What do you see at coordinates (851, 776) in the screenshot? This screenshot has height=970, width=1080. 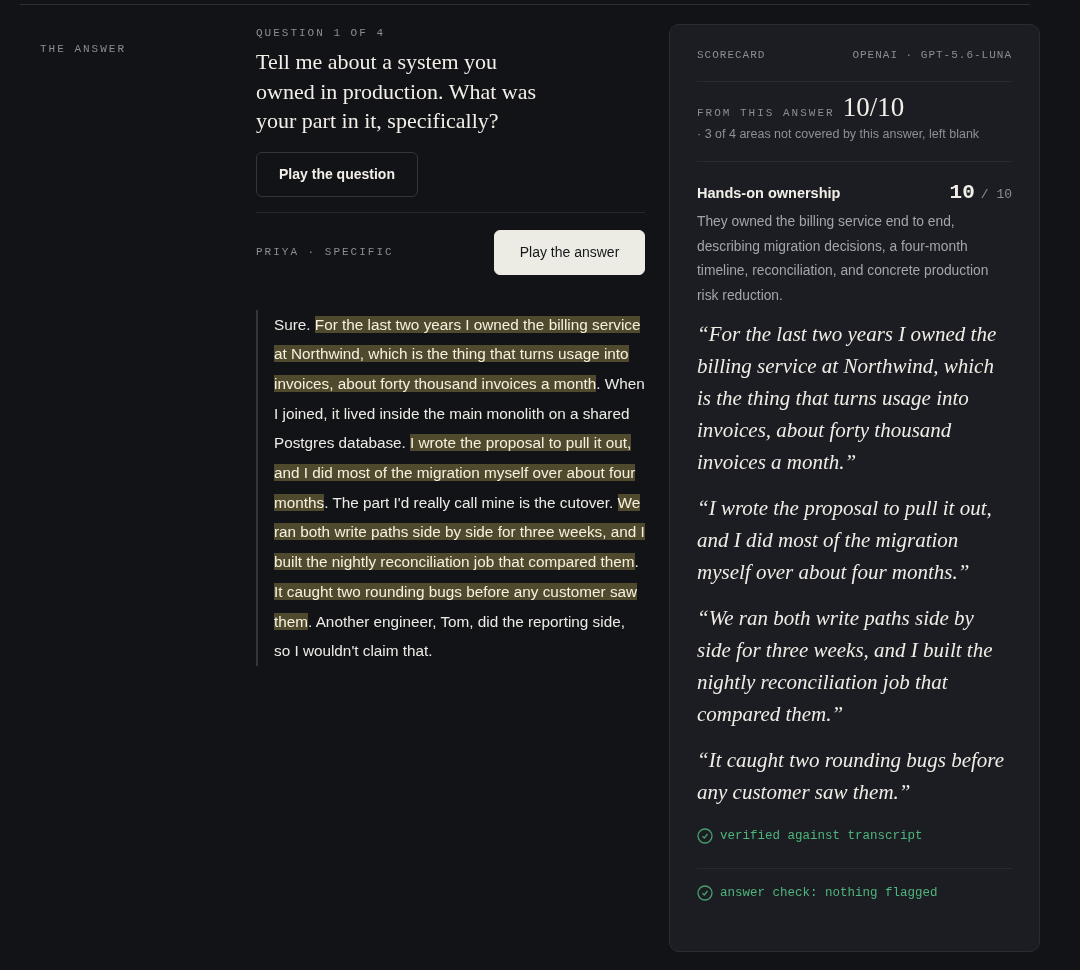 I see `evidence-quote: “It caught two rounding bugs before any customer saw them.”` at bounding box center [851, 776].